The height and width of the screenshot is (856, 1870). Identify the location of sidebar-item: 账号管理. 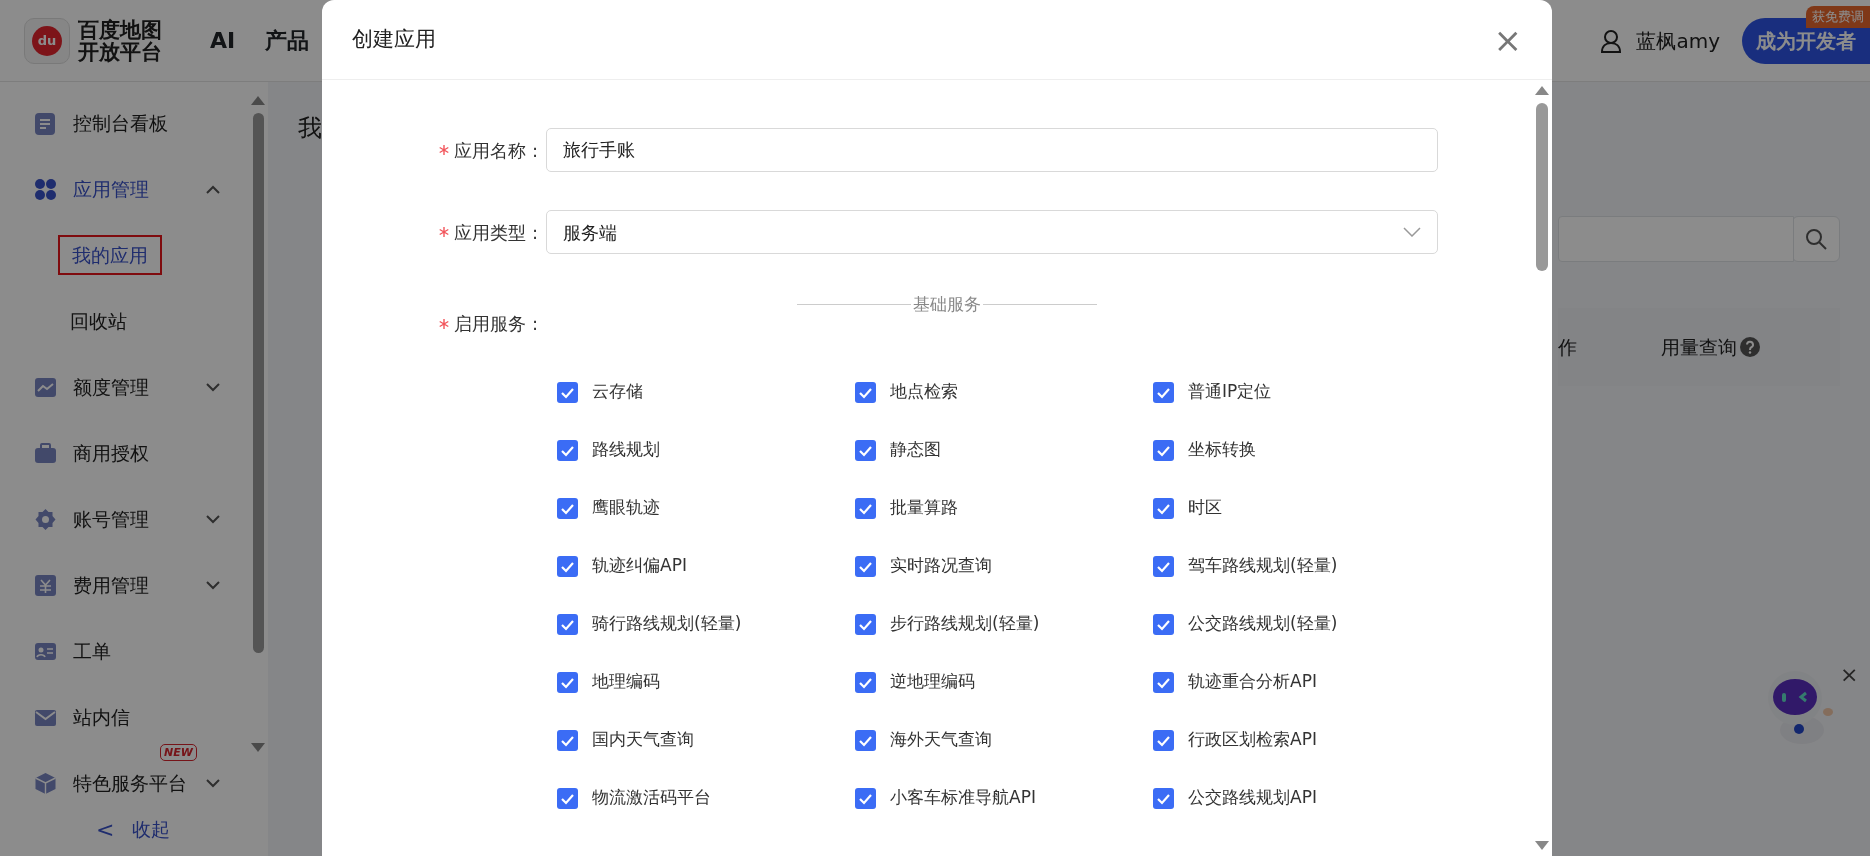
(134, 519).